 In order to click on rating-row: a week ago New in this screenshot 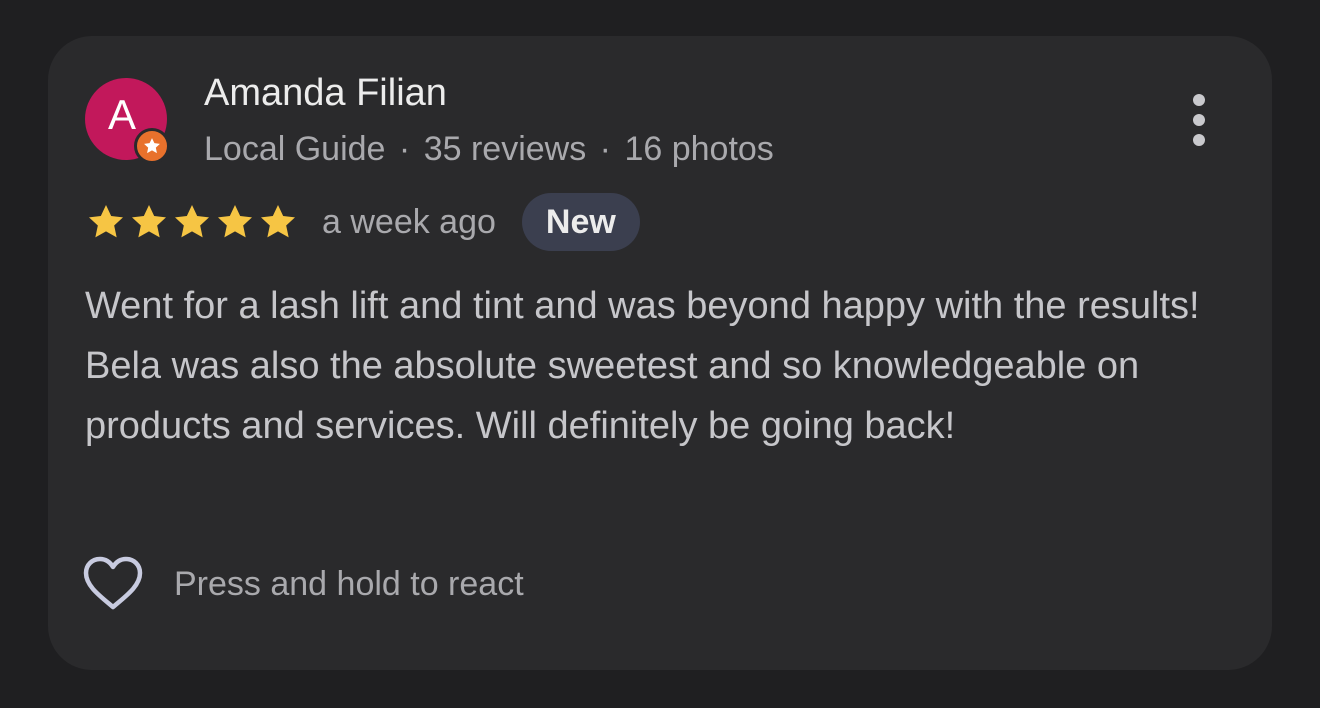, I will do `click(363, 222)`.